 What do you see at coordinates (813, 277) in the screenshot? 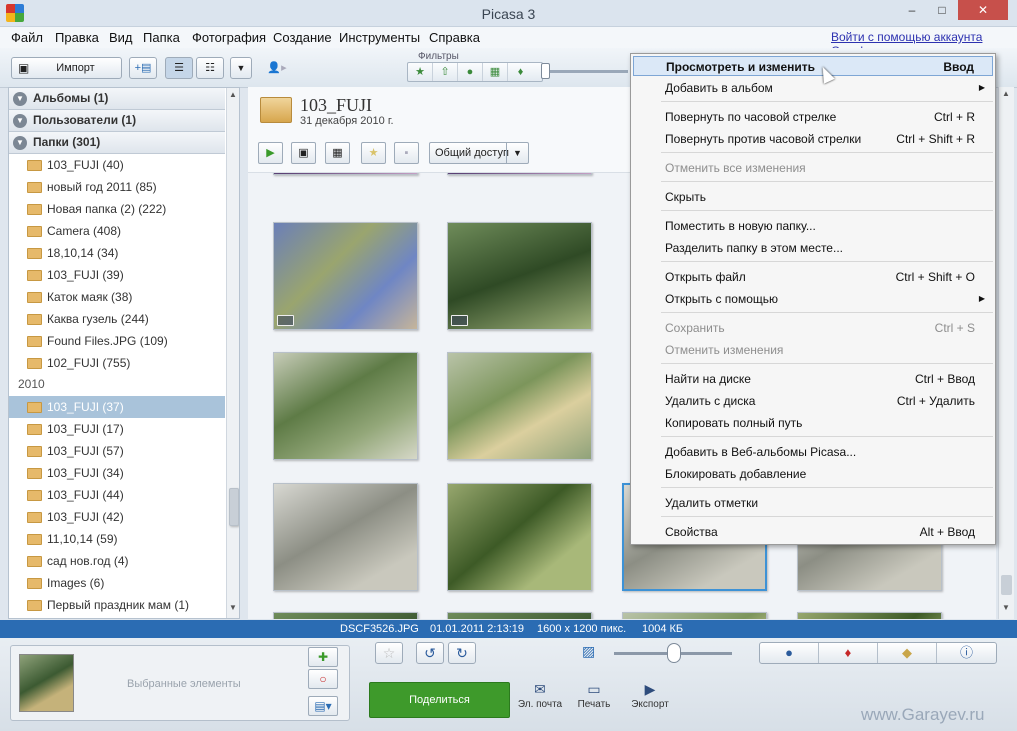
I see `menu-item-open-file: Открыть файл Ctrl + Shift + O` at bounding box center [813, 277].